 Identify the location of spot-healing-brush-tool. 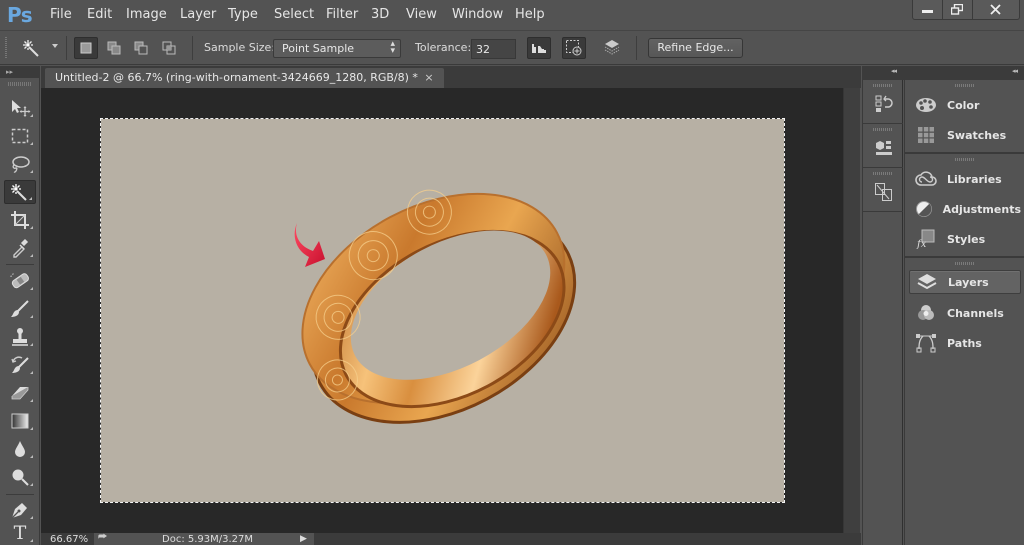
(20, 281).